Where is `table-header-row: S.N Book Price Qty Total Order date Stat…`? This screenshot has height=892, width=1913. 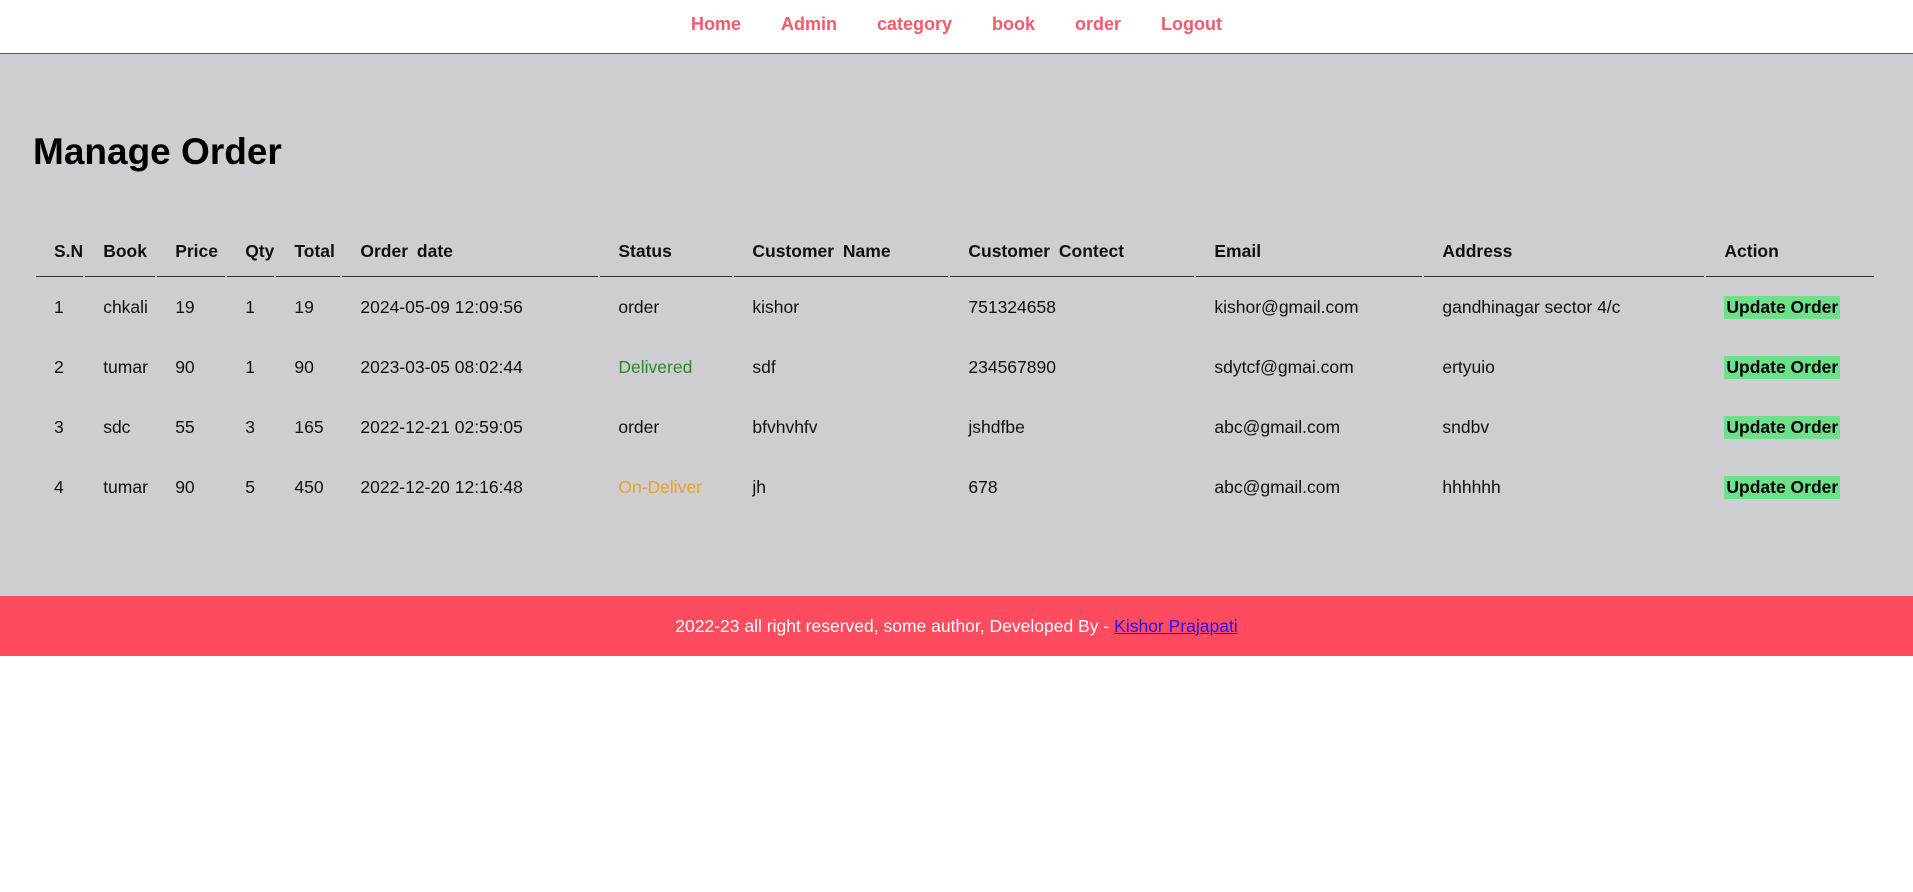
table-header-row: S.N Book Price Qty Total Order date Stat… is located at coordinates (955, 251).